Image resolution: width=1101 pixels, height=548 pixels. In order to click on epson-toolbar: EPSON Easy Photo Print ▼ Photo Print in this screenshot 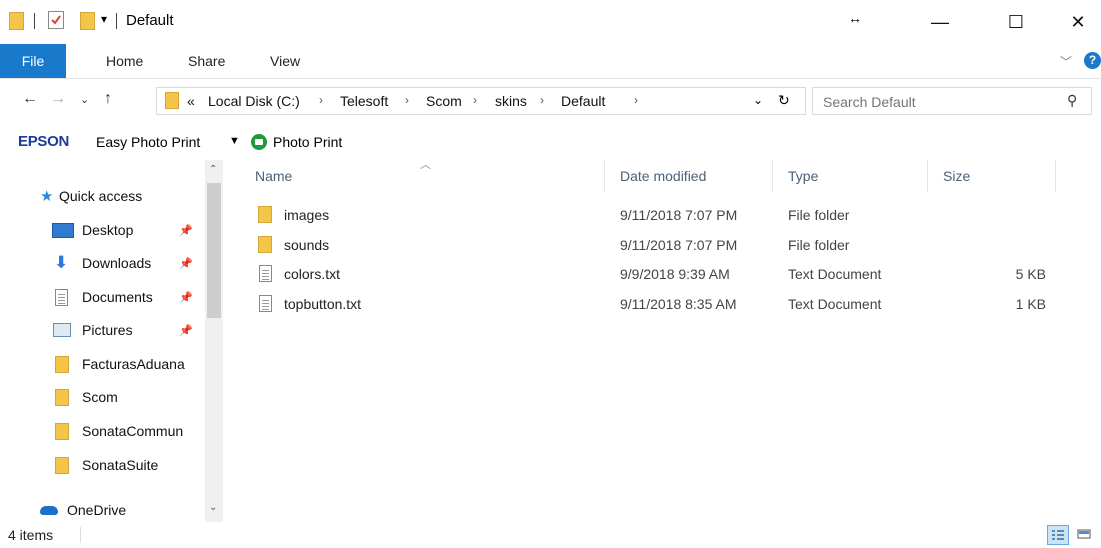, I will do `click(550, 142)`.